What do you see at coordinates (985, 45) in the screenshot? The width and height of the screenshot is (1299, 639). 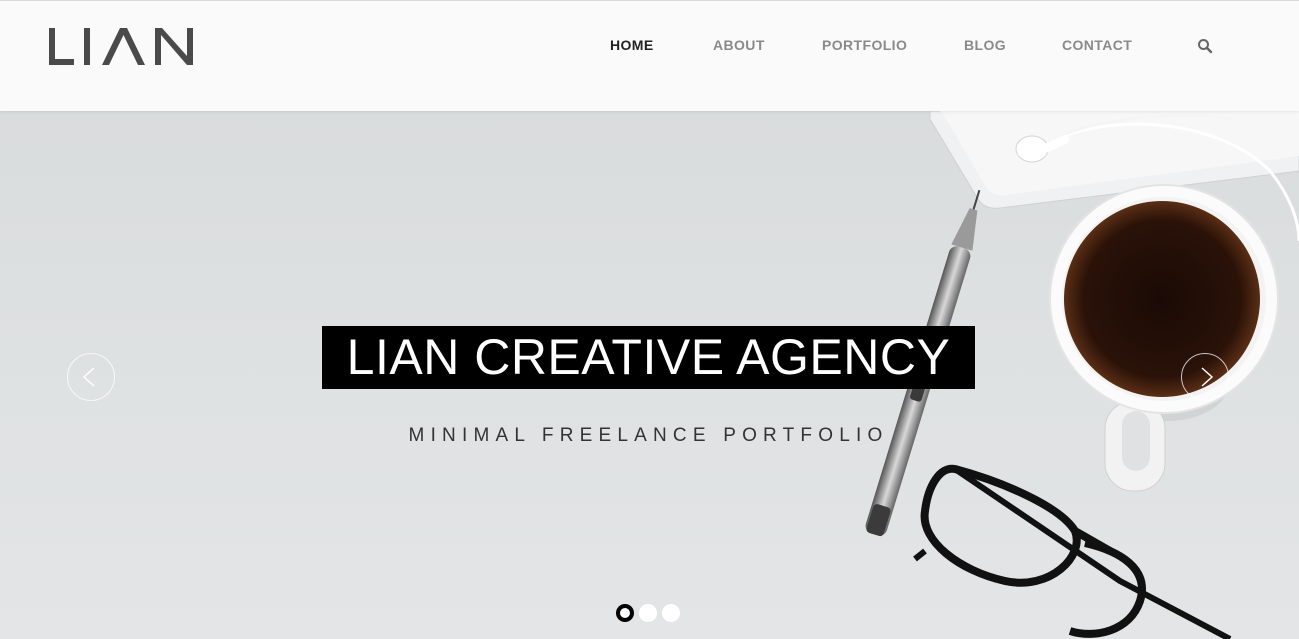 I see `nav-item-blog: BLOG` at bounding box center [985, 45].